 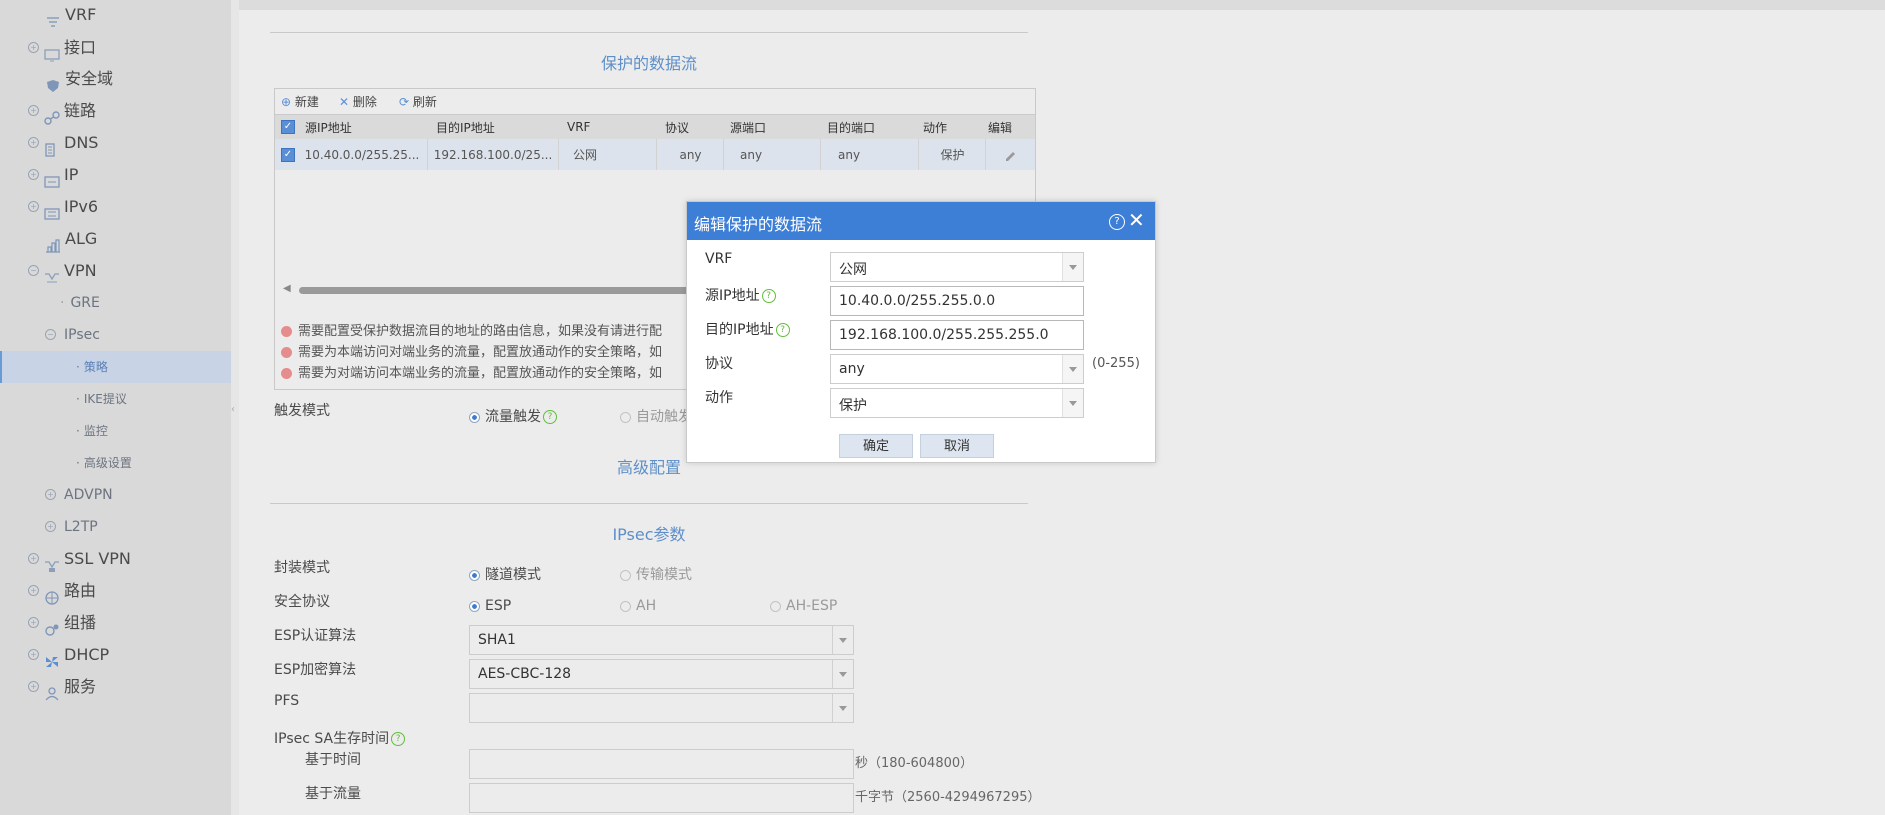 What do you see at coordinates (286, 331) in the screenshot?
I see `note-dot-icon` at bounding box center [286, 331].